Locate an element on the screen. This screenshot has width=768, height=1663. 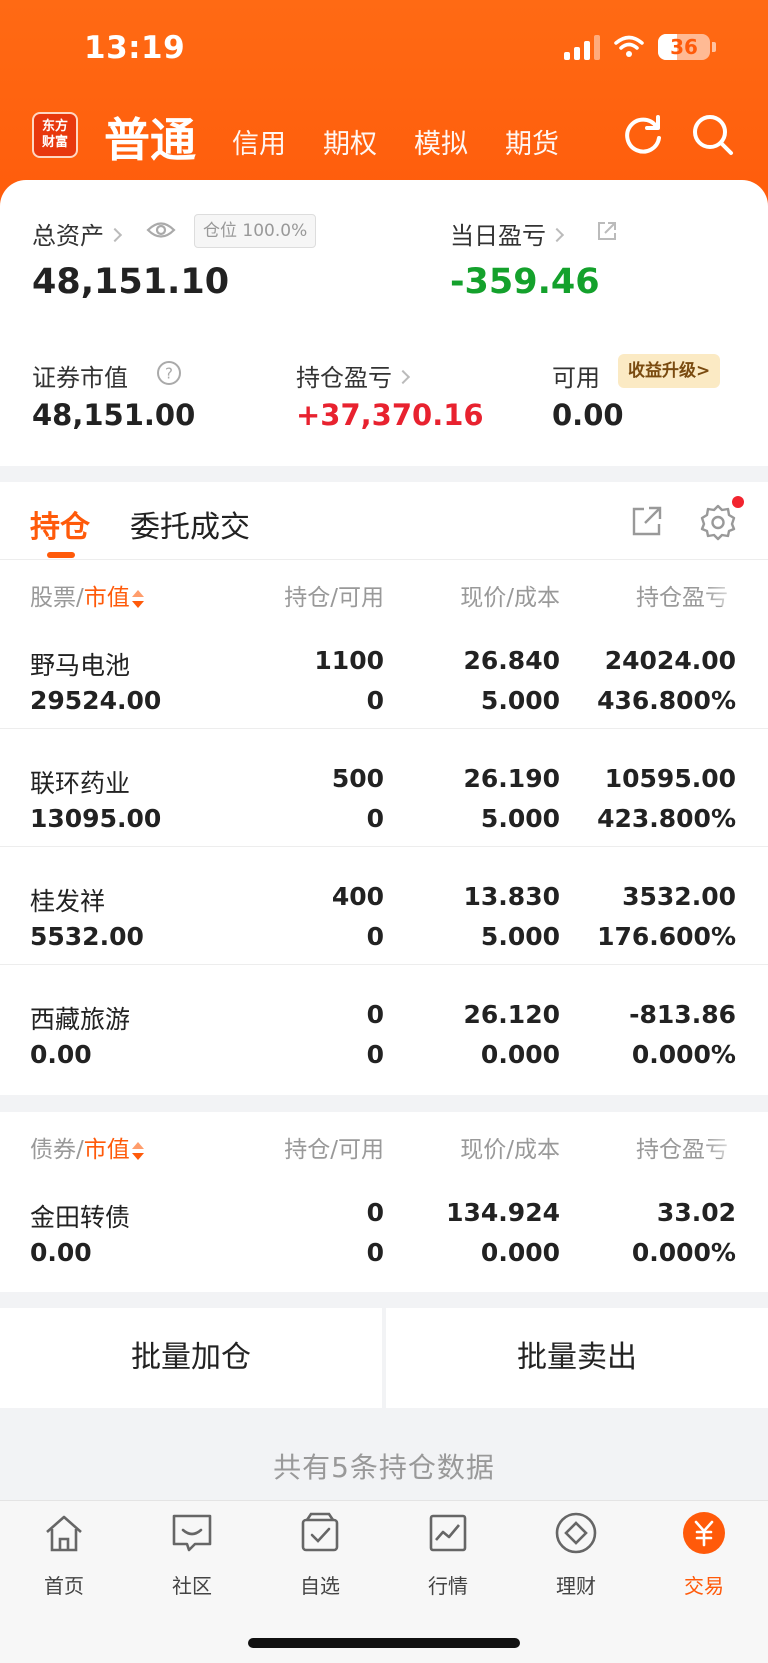
eye-icon is located at coordinates (161, 230).